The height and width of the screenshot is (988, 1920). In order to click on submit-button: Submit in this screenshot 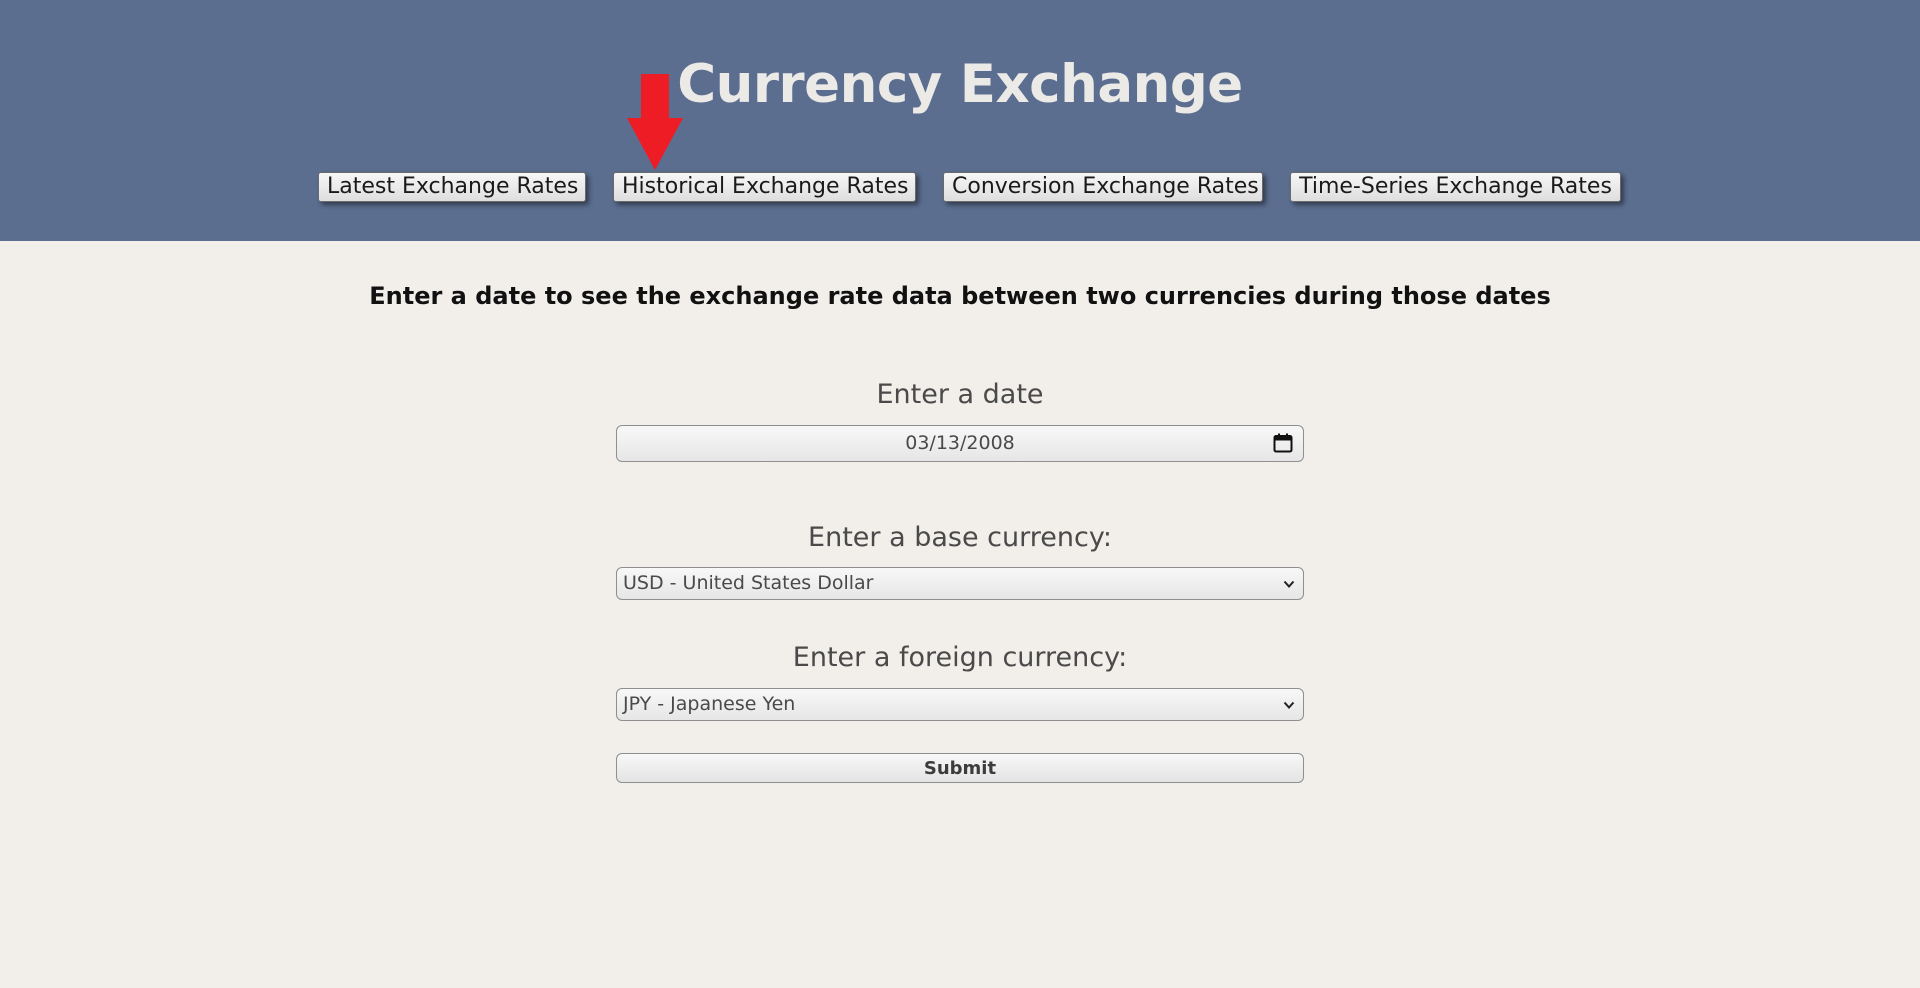, I will do `click(960, 768)`.